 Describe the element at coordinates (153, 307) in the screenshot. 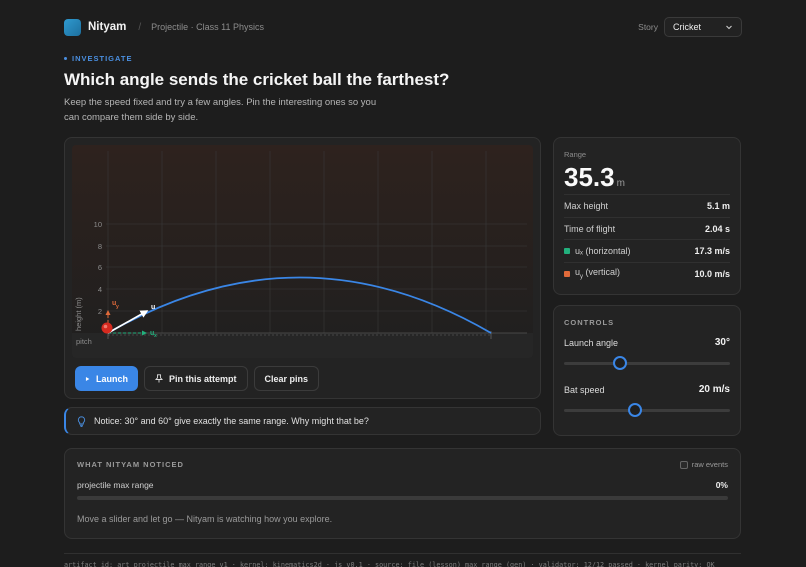

I see `u-vector-label: u` at that location.